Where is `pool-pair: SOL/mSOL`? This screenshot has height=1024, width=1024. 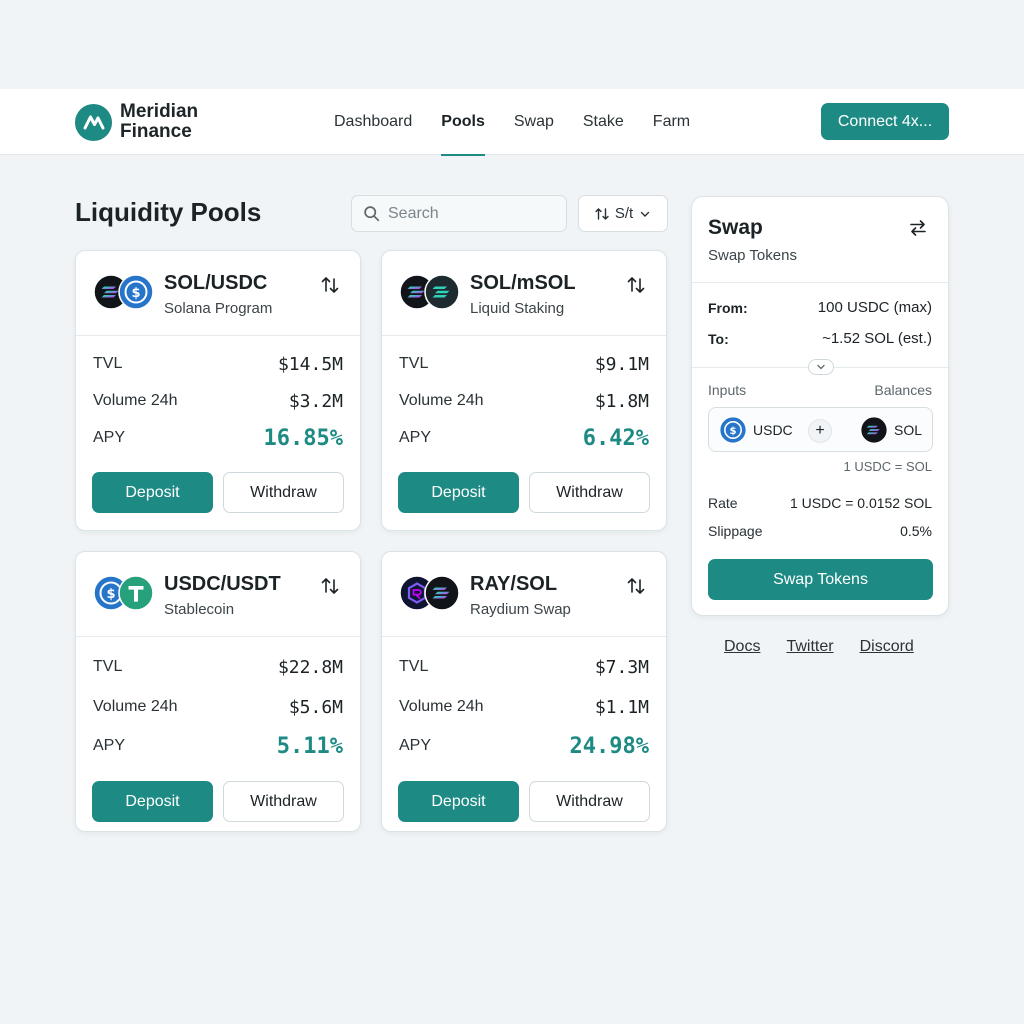
pool-pair: SOL/mSOL is located at coordinates (523, 283).